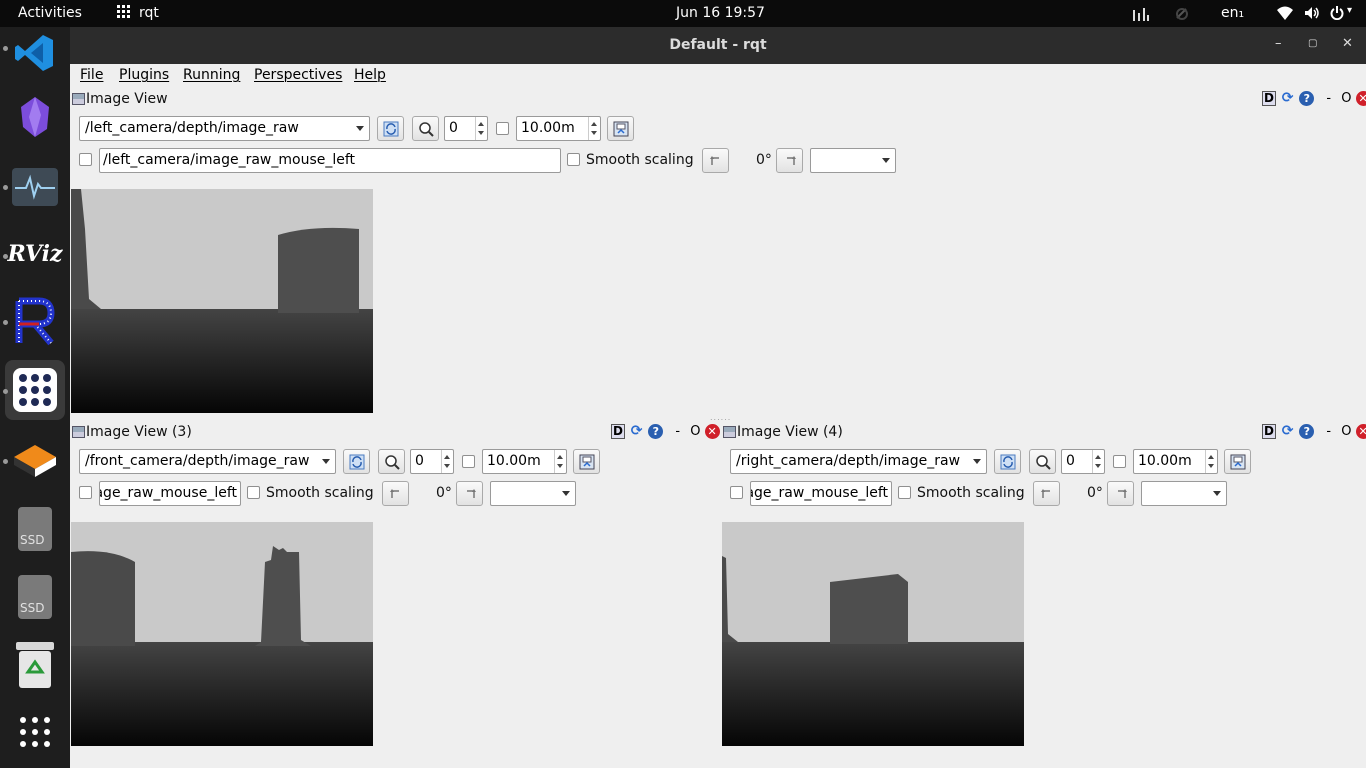 The width and height of the screenshot is (1366, 768). Describe the element at coordinates (35, 390) in the screenshot. I see `dots-app-launcher` at that location.